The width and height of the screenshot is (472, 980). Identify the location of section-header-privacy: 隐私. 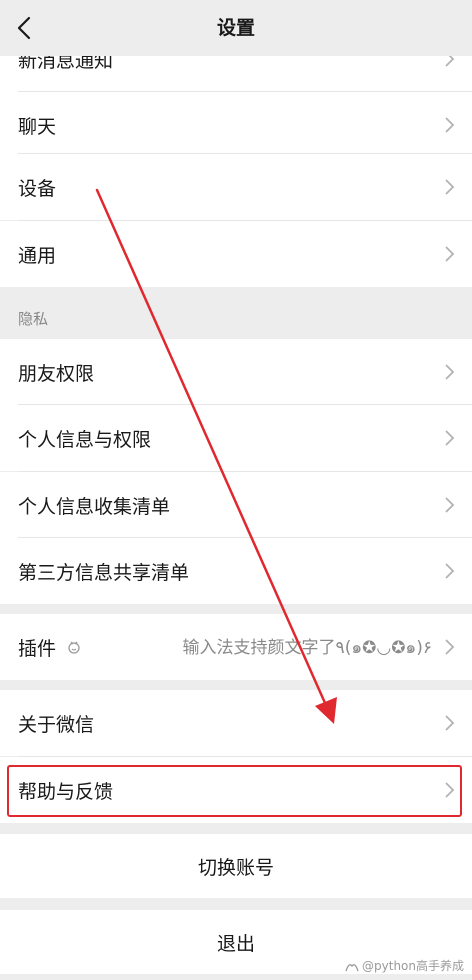
(236, 313).